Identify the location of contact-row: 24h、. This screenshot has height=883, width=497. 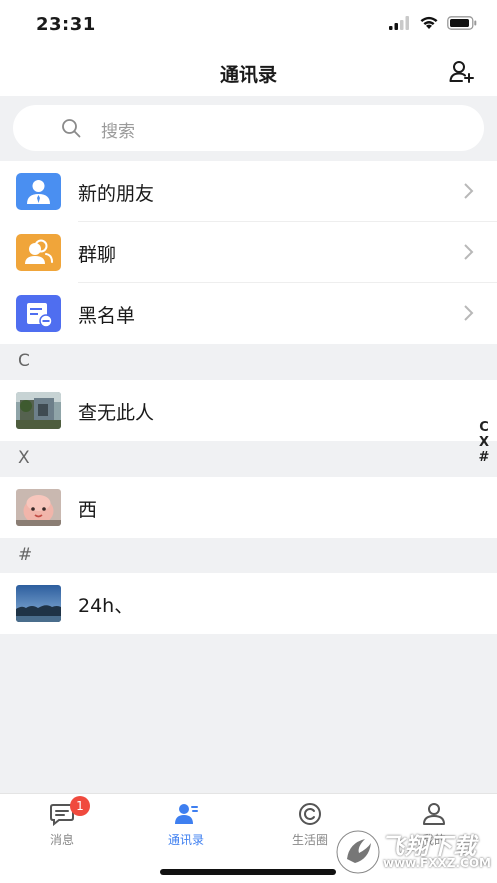
(248, 603).